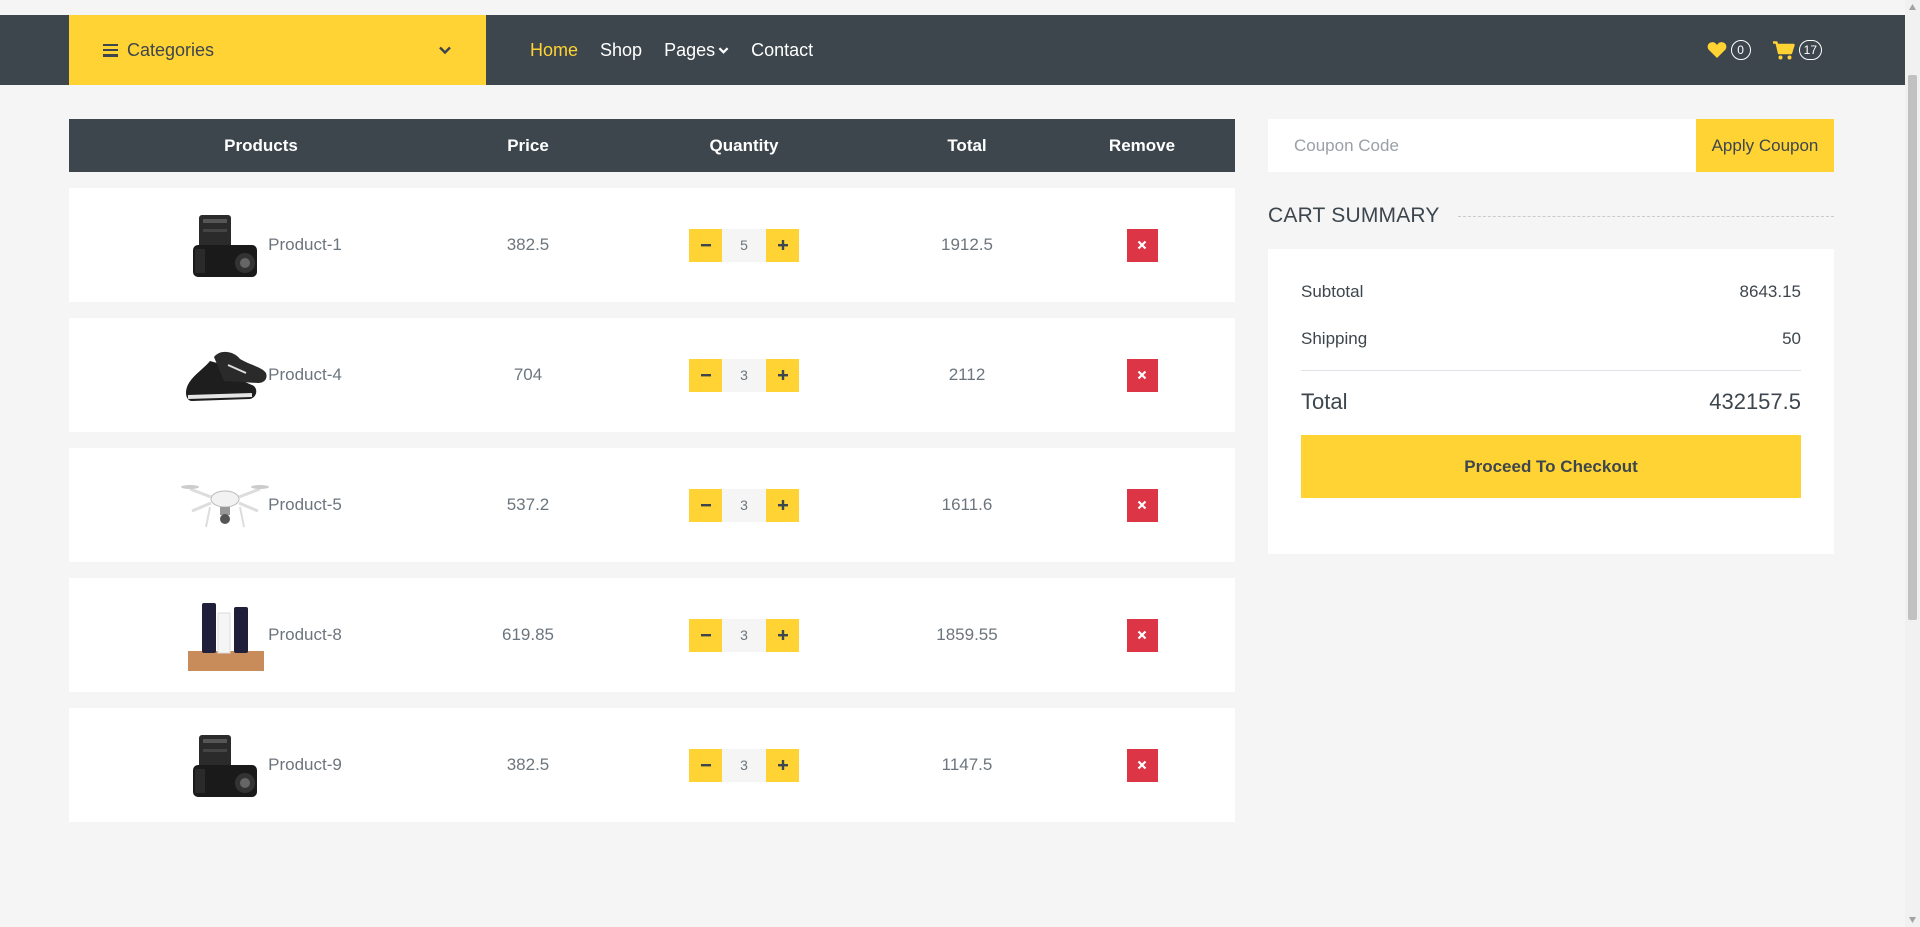 The height and width of the screenshot is (927, 1920). What do you see at coordinates (277, 50) in the screenshot?
I see `categories-dropdown: Categories` at bounding box center [277, 50].